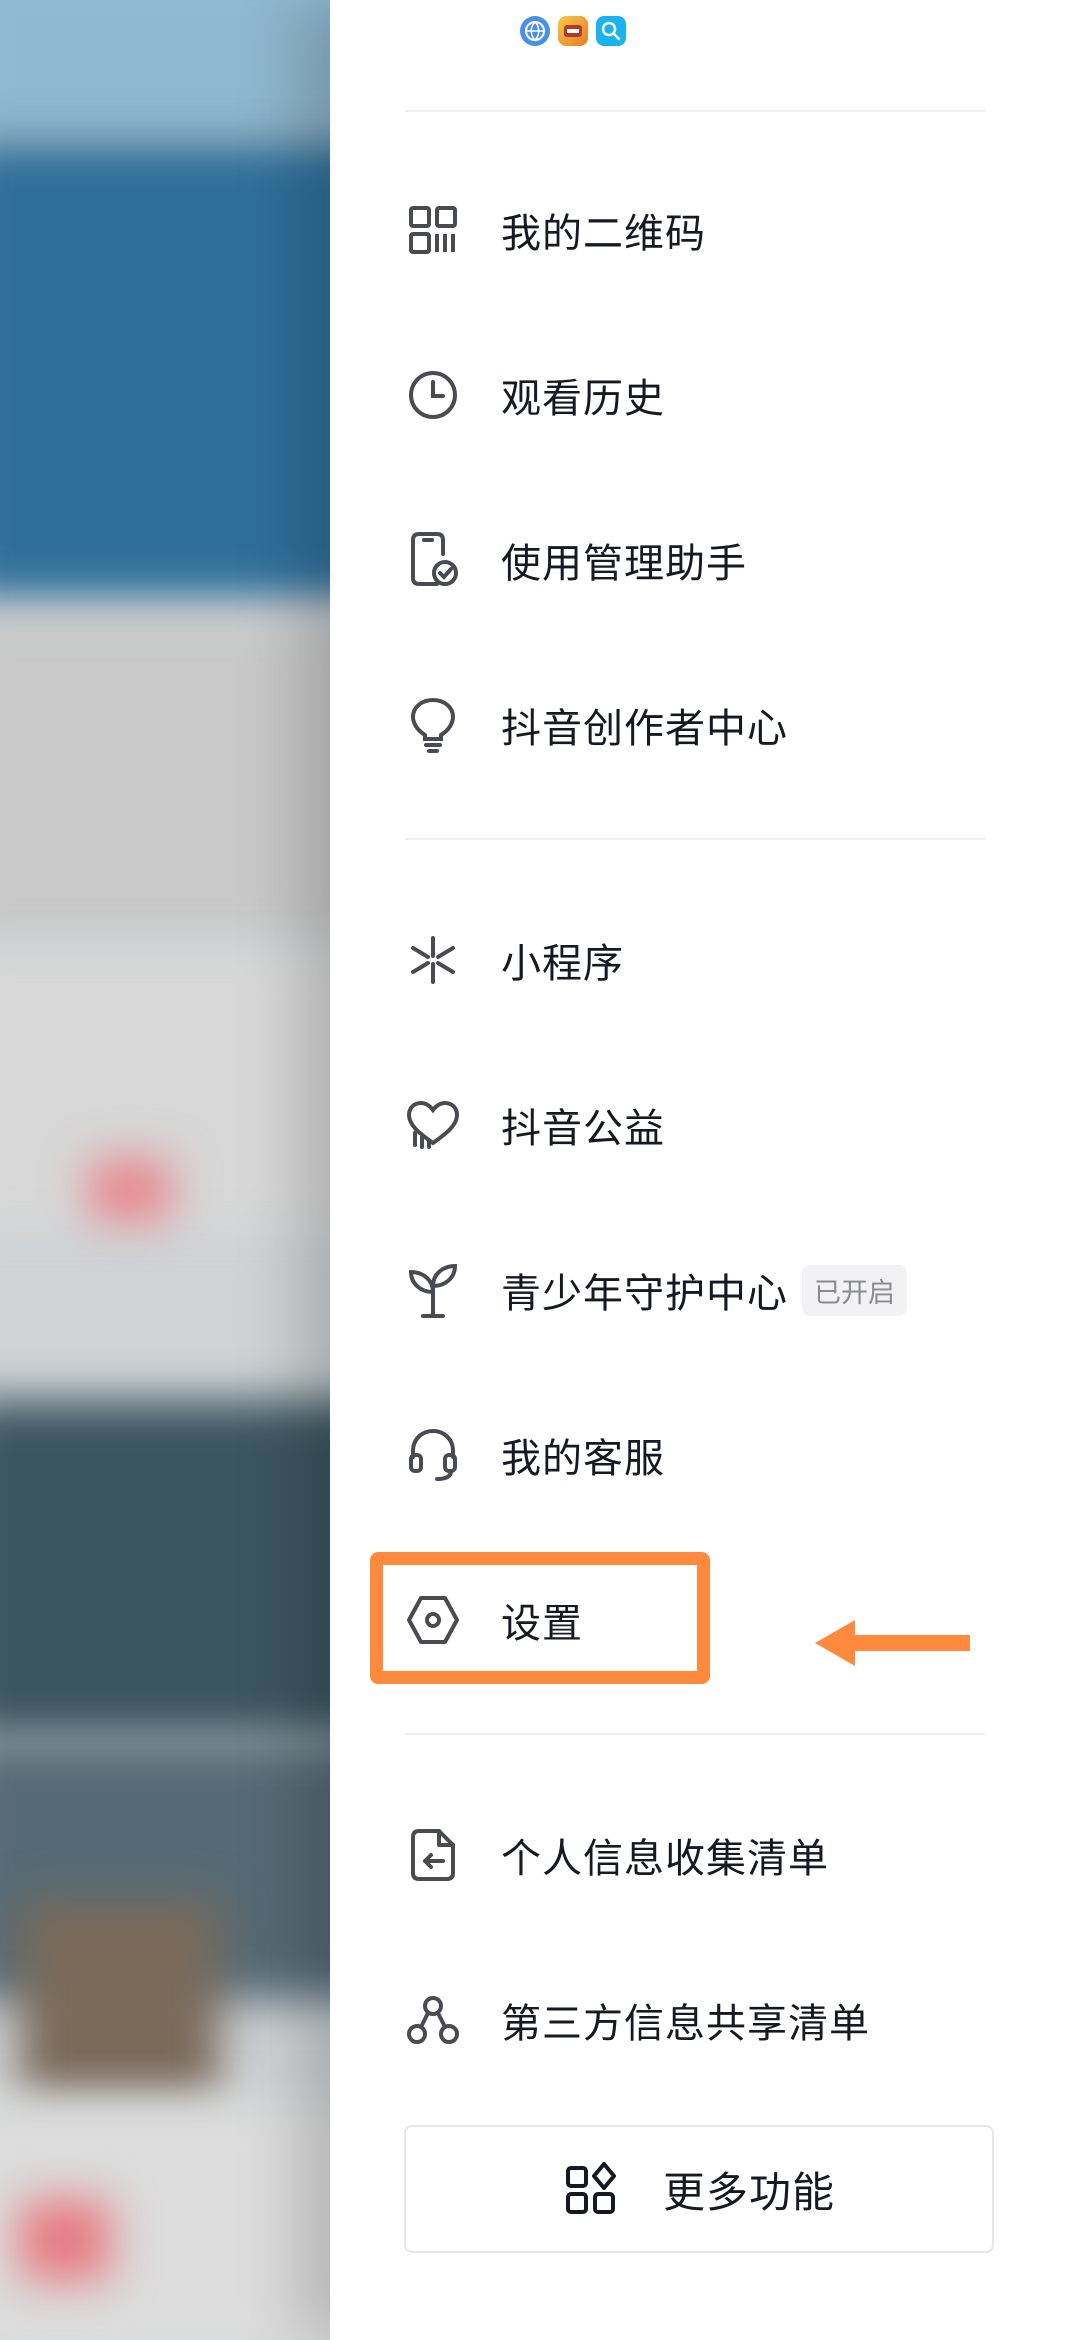  I want to click on menu-item-label: 我的二维码, so click(603, 234).